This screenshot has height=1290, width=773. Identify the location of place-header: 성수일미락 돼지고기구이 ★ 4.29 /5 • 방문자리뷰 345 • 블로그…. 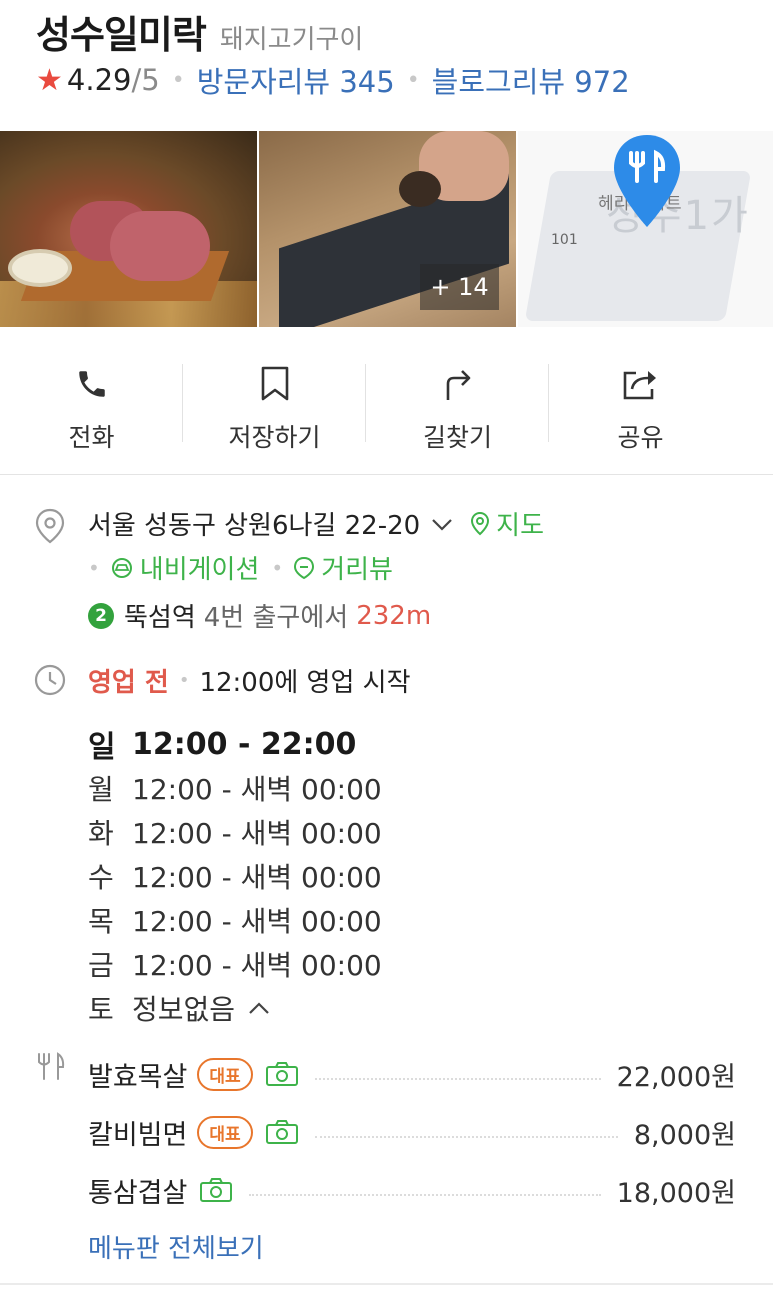
(394, 52).